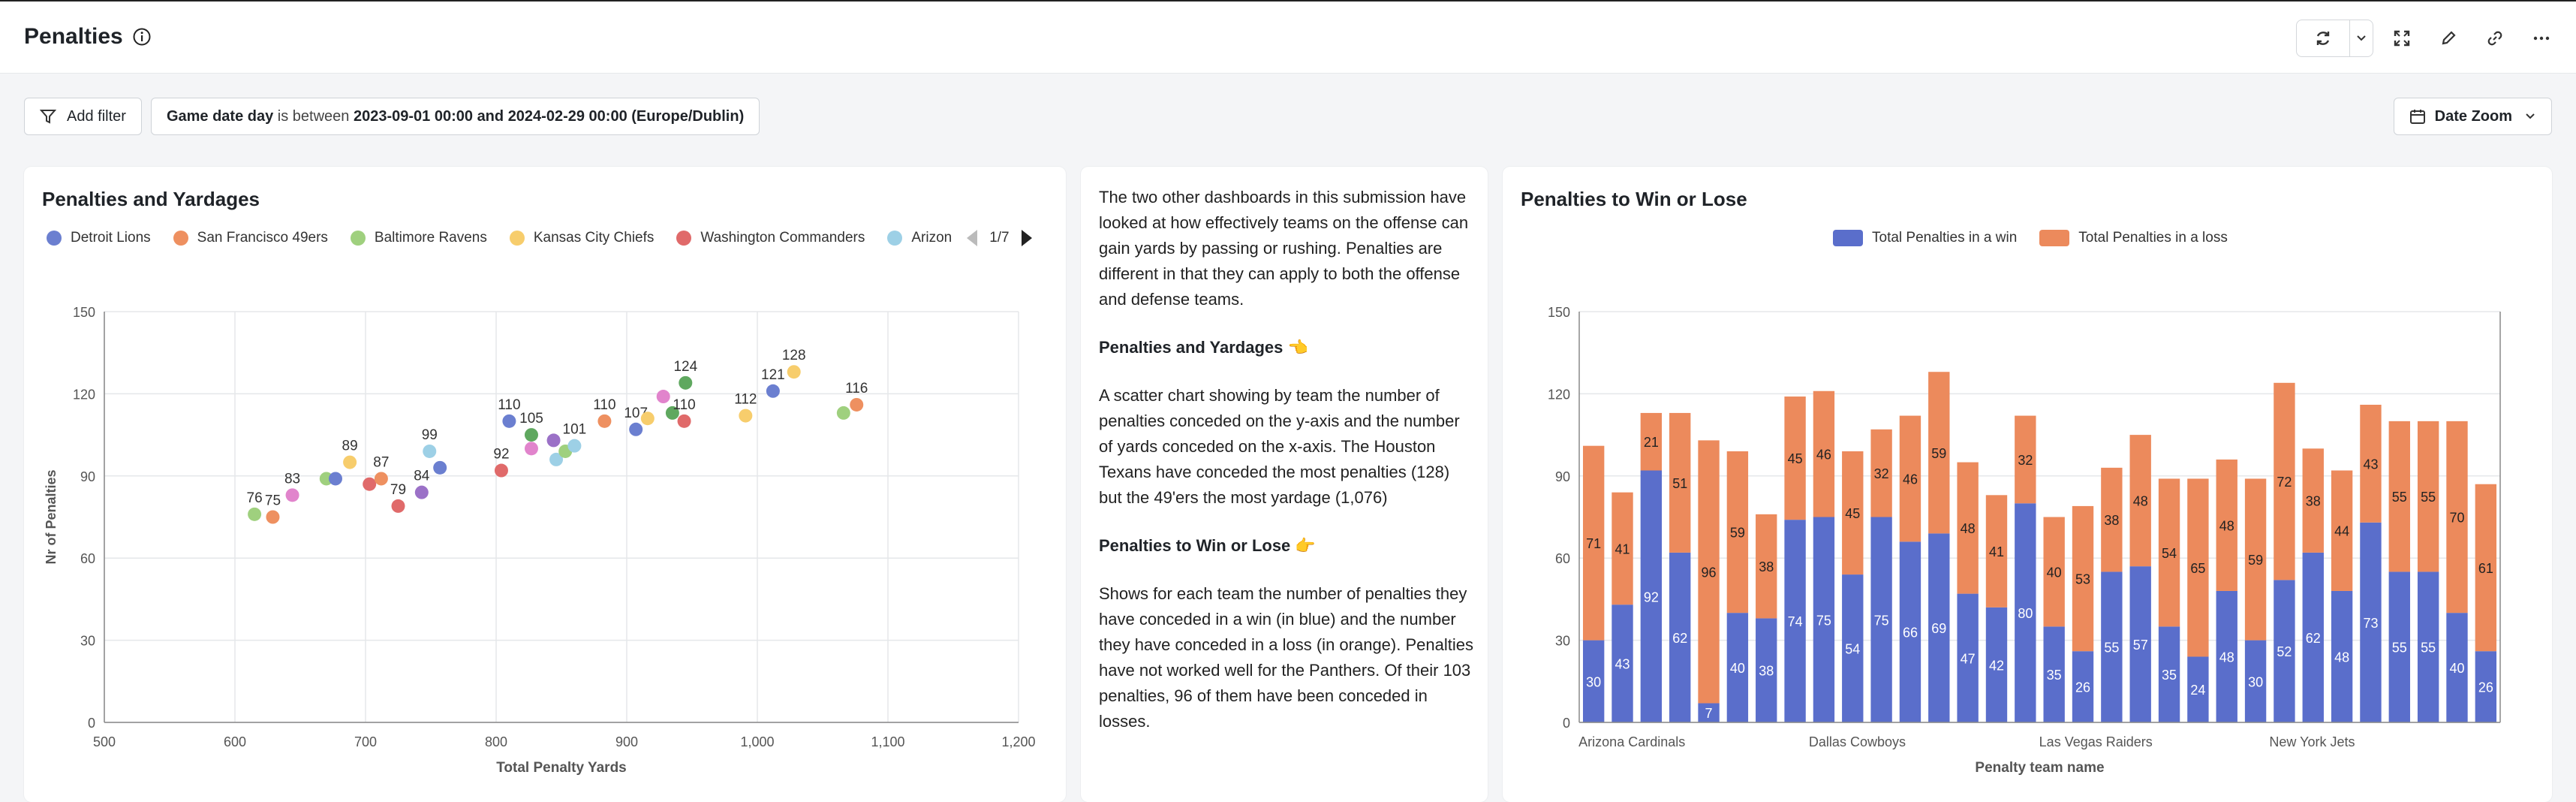 The width and height of the screenshot is (2576, 802). Describe the element at coordinates (856, 388) in the screenshot. I see `point-label: 116` at that location.